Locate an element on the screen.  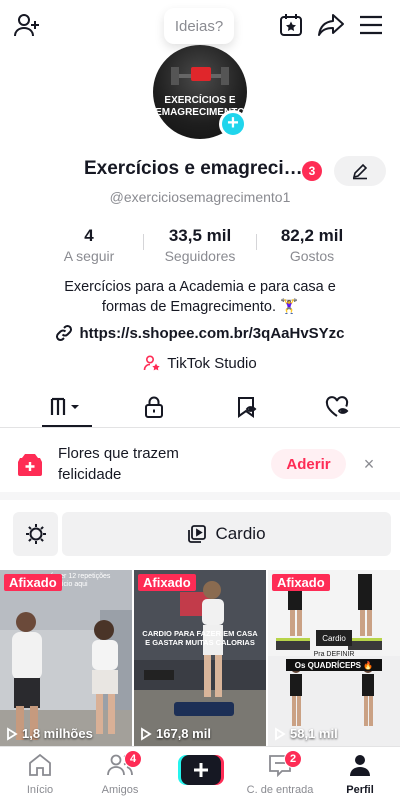
tab-private is located at coordinates (154, 407).